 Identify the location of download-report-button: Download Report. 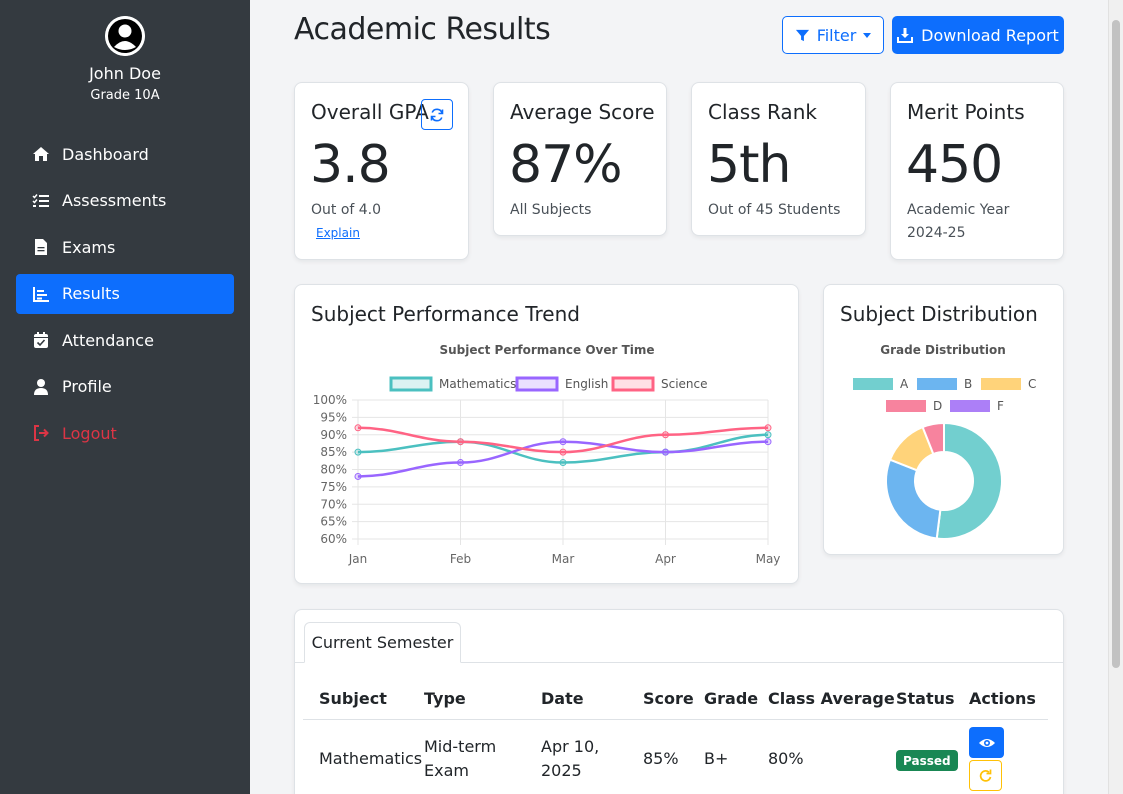
(978, 35).